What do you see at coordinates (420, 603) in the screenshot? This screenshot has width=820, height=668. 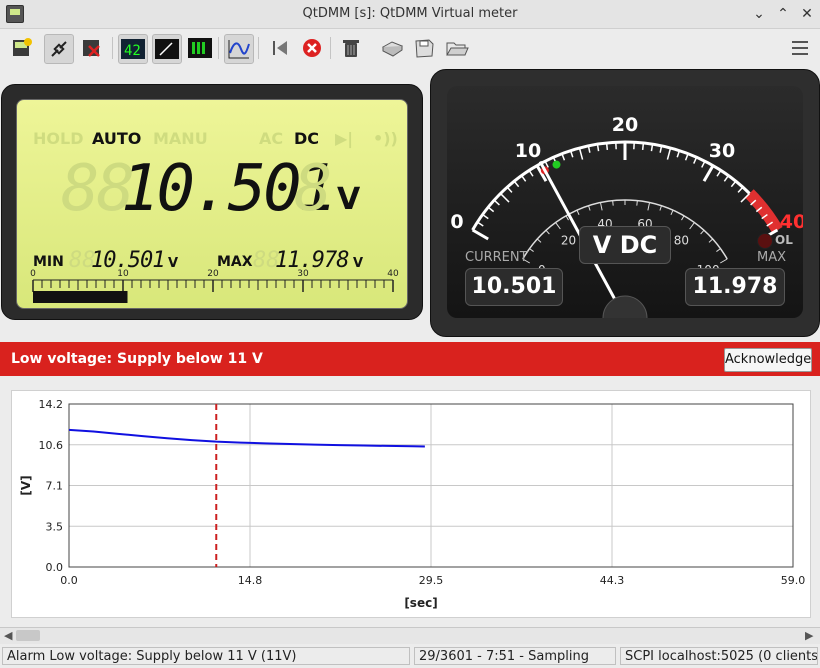 I see `x-axis-label: [sec]` at bounding box center [420, 603].